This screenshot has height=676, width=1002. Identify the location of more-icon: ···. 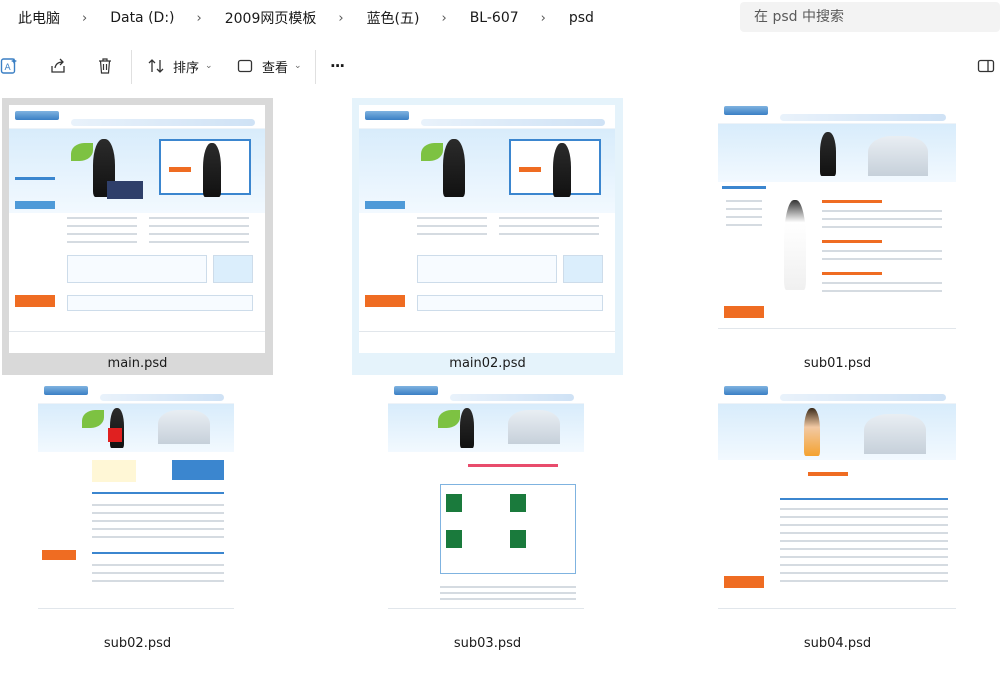
(337, 66).